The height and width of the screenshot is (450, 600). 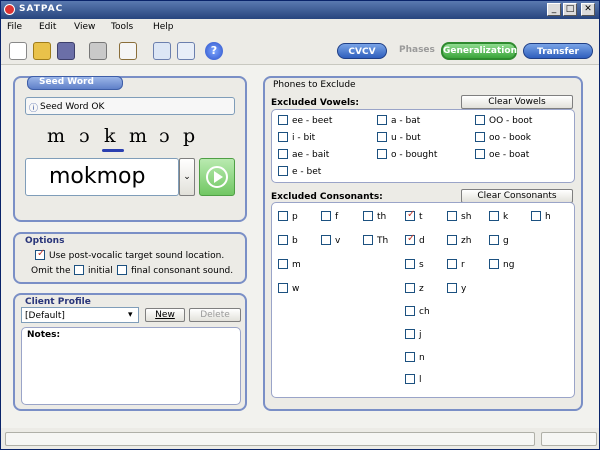 I want to click on menu-file: File, so click(x=14, y=27).